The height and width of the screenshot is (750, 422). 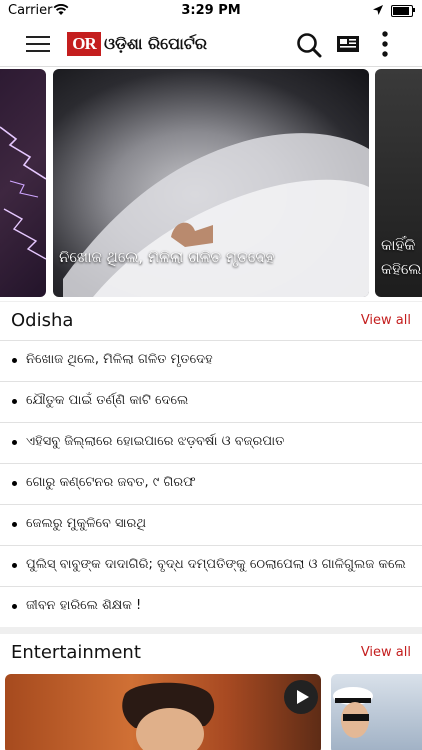 I want to click on lightning-image, so click(x=23, y=193).